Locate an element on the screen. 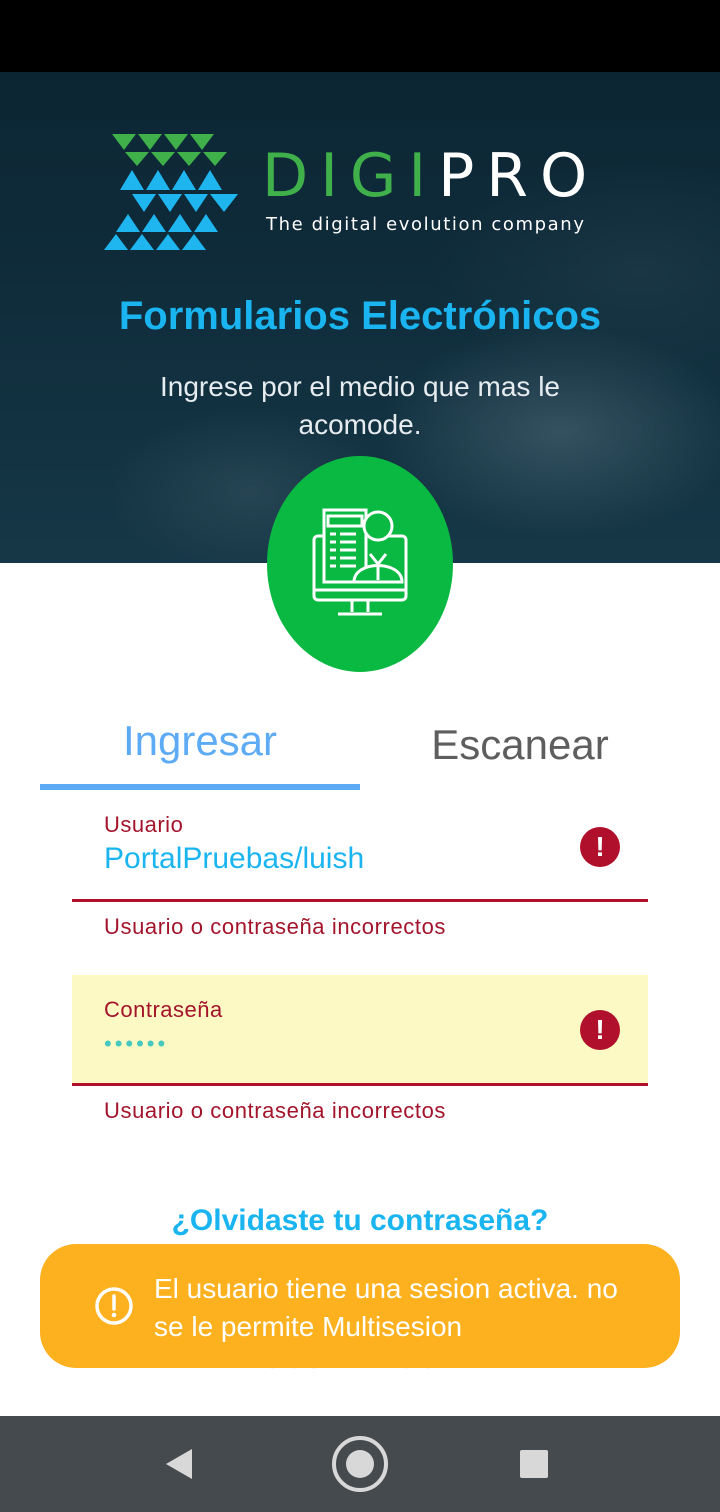 Image resolution: width=720 pixels, height=1512 pixels. tab-escanear: Escanear is located at coordinates (520, 747).